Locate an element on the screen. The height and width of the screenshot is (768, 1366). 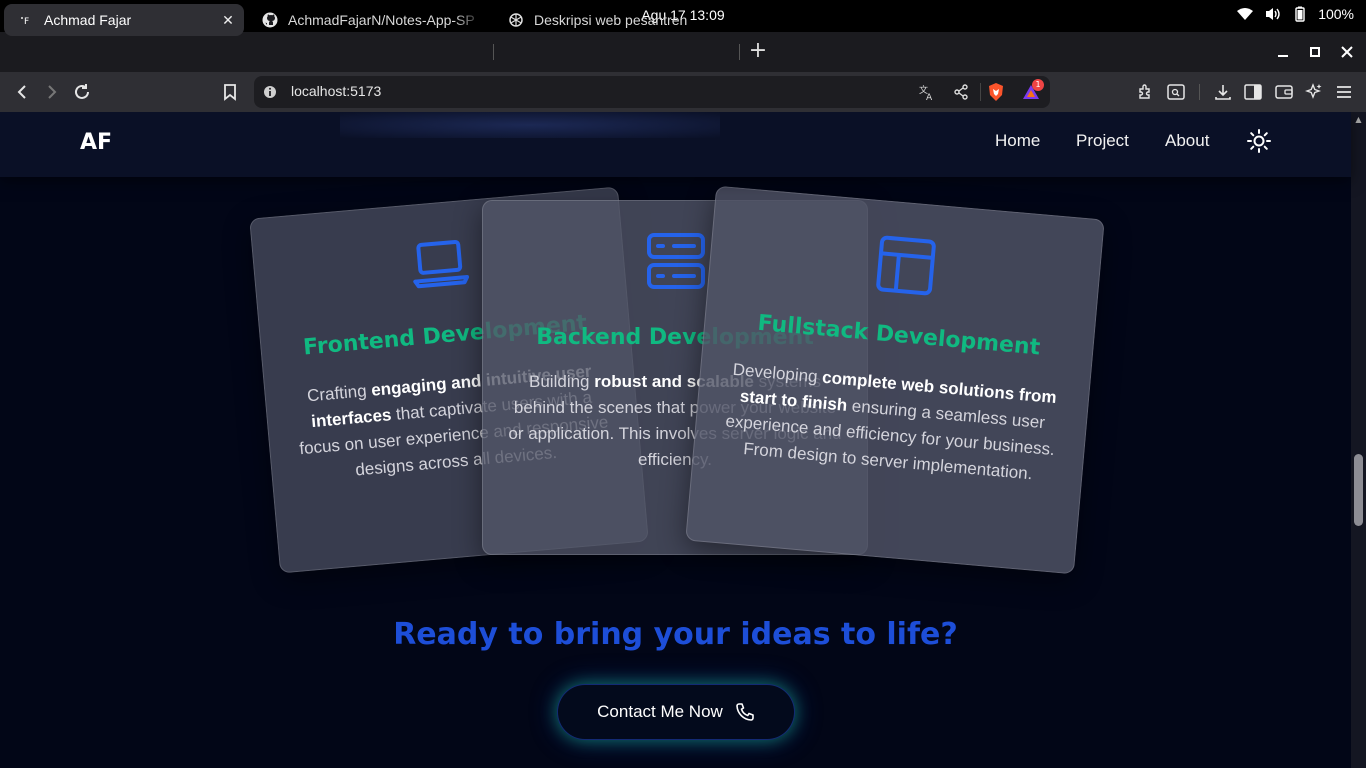
brave-rewards-icon: 1 is located at coordinates (1032, 91).